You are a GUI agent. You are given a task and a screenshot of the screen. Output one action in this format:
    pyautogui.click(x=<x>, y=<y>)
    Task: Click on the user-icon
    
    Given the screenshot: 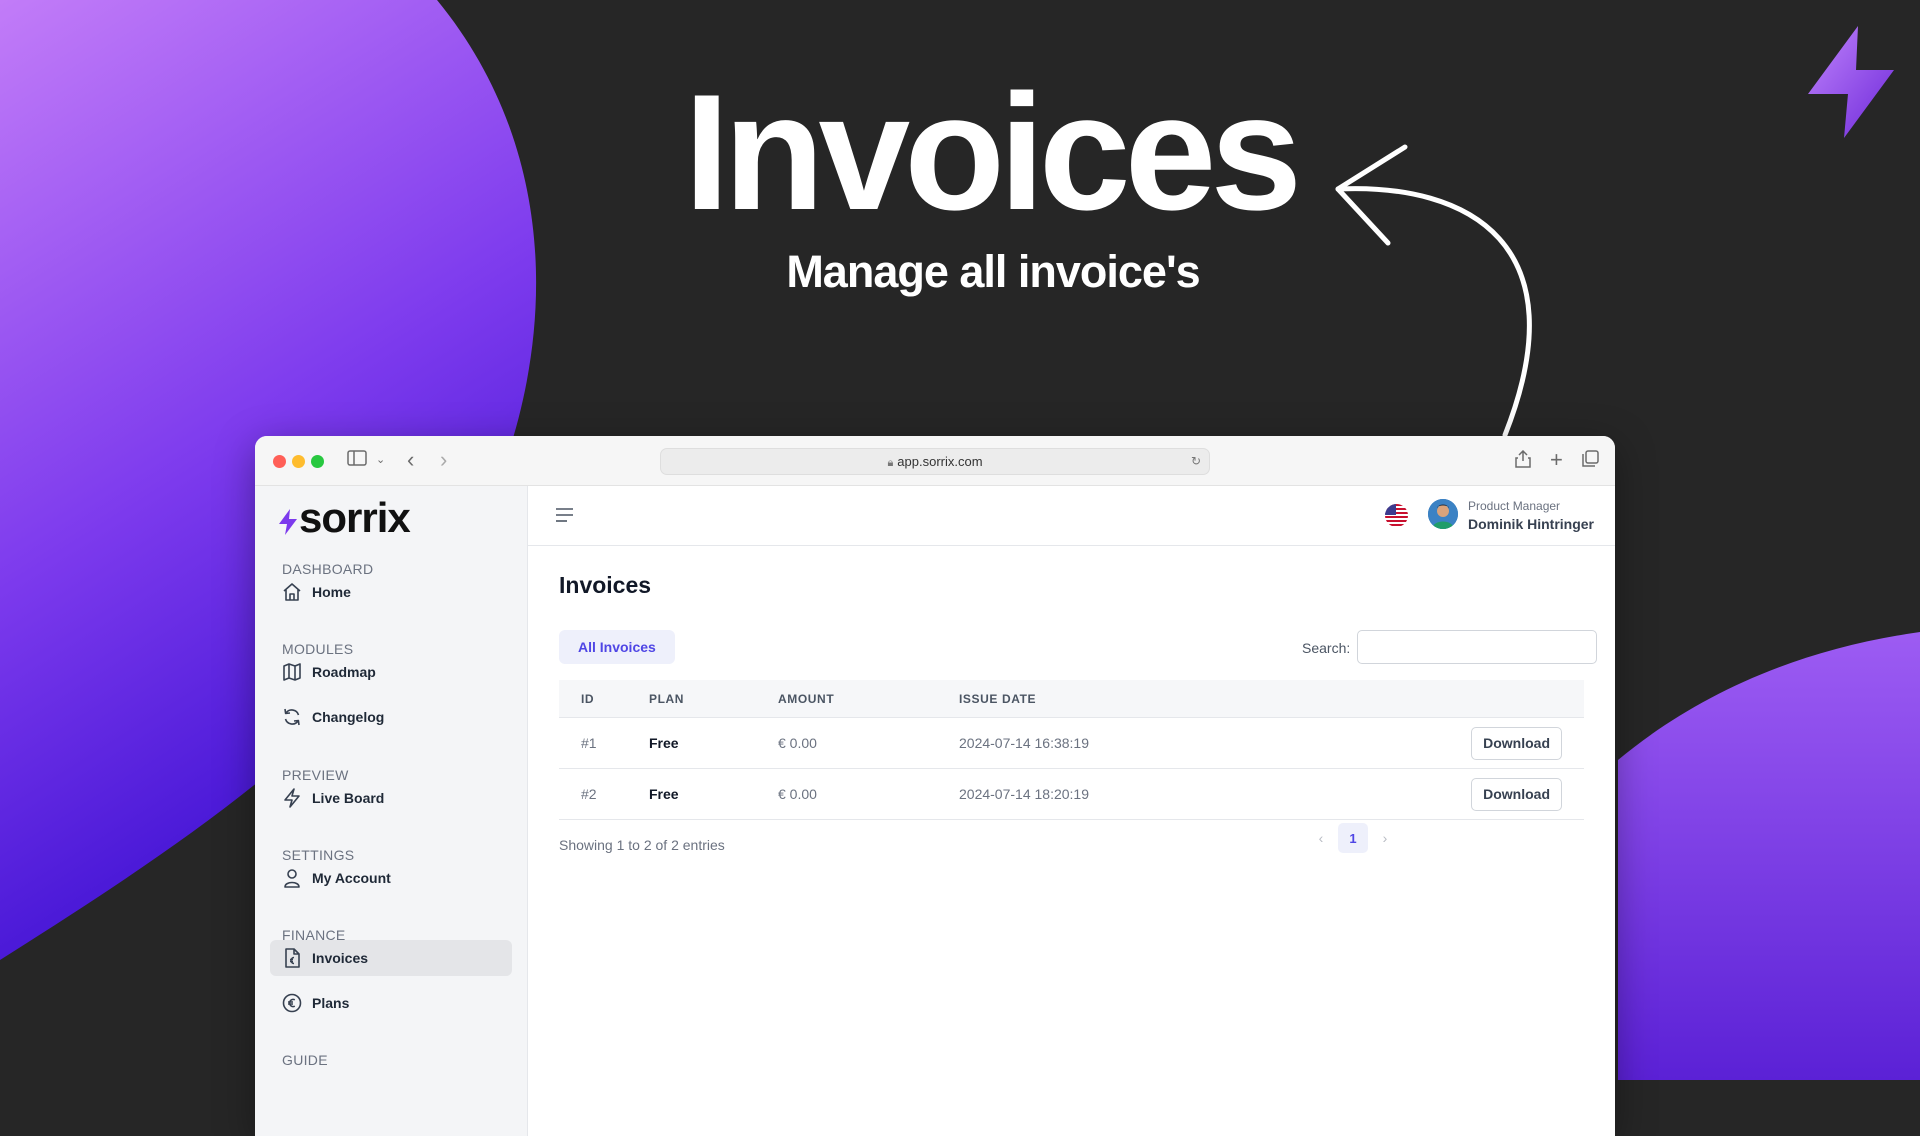 What is the action you would take?
    pyautogui.click(x=292, y=878)
    